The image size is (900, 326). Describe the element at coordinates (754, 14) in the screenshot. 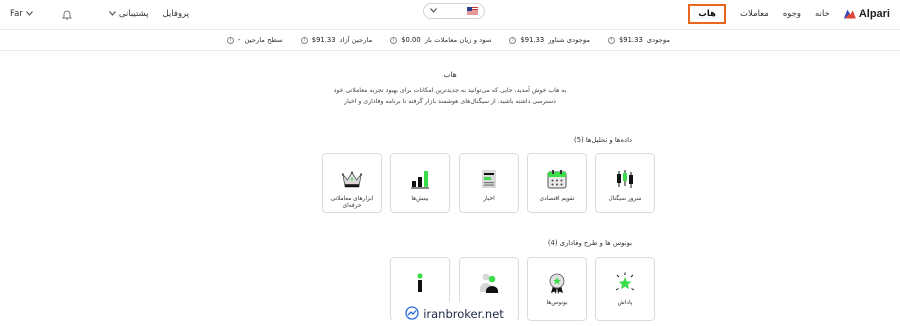

I see `tab-trading: معاملات` at that location.